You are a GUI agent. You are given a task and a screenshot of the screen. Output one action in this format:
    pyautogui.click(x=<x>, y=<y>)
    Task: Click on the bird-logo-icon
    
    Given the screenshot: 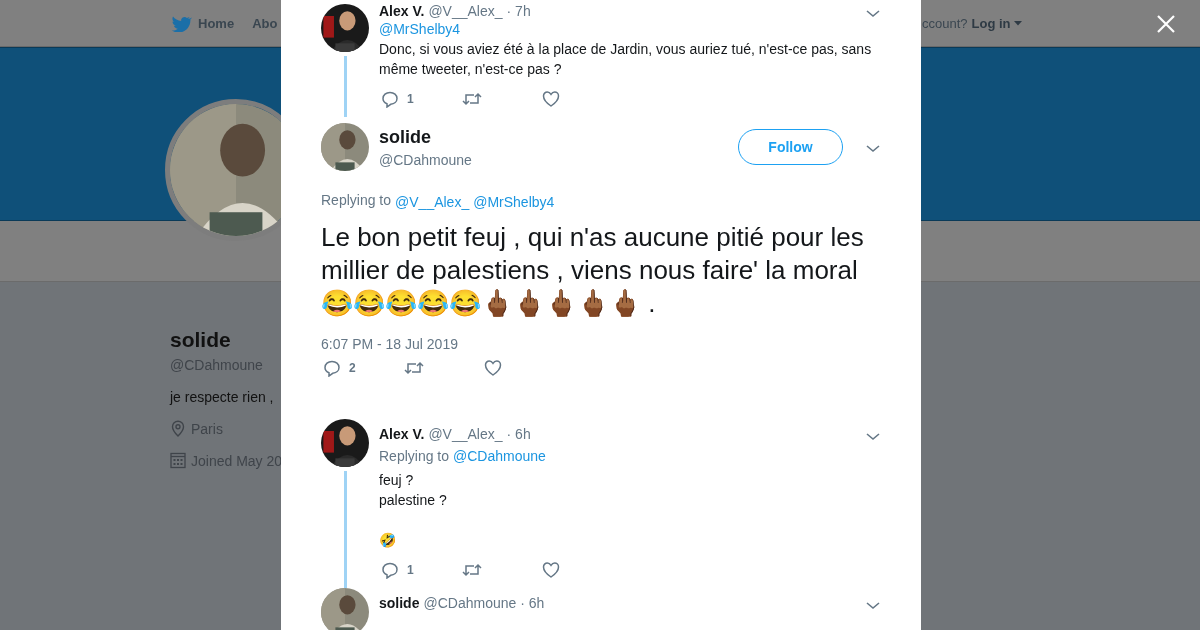 What is the action you would take?
    pyautogui.click(x=181, y=23)
    